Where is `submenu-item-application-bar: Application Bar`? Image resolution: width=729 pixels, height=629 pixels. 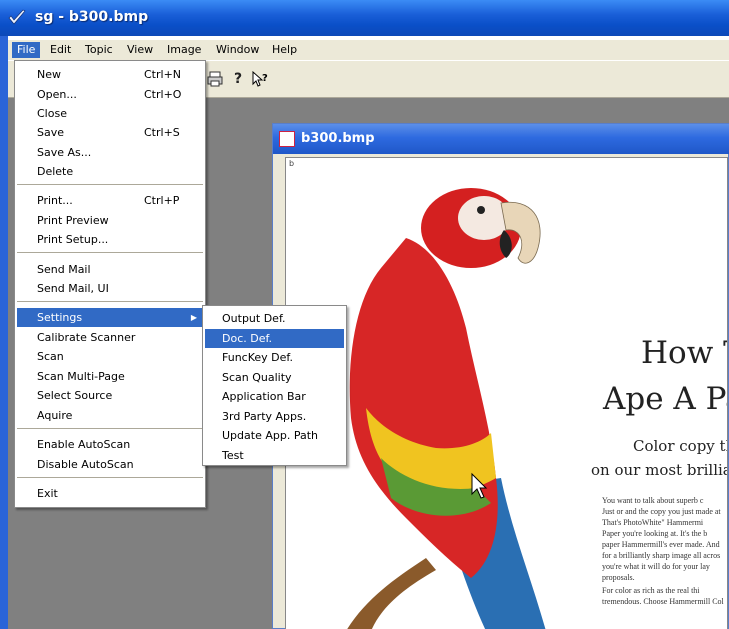
submenu-item-application-bar: Application Bar is located at coordinates (274, 396).